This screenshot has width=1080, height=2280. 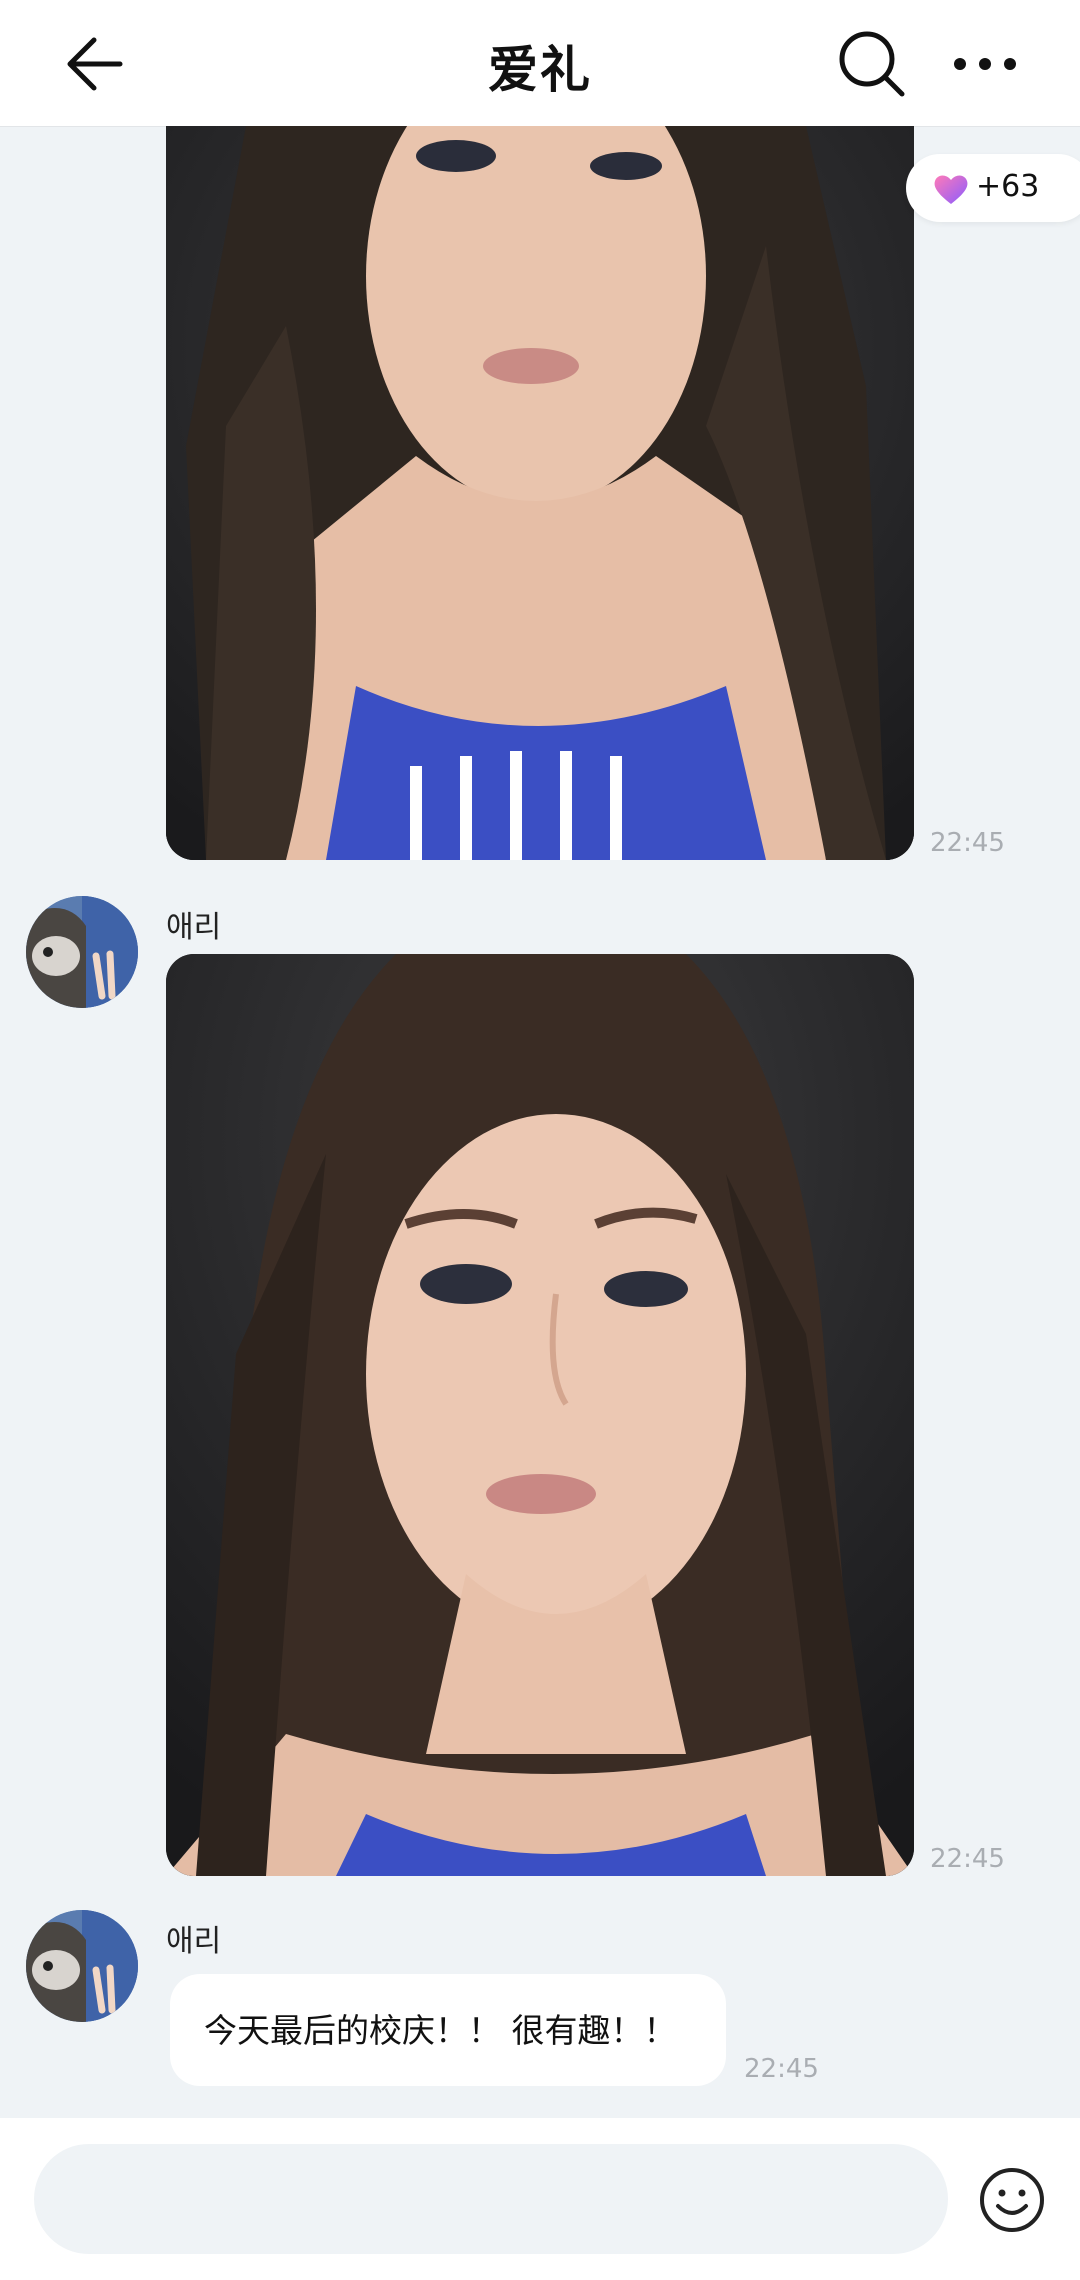 What do you see at coordinates (440, 2030) in the screenshot?
I see `message-text: 今天最后的校庆！！ 很有趣！！` at bounding box center [440, 2030].